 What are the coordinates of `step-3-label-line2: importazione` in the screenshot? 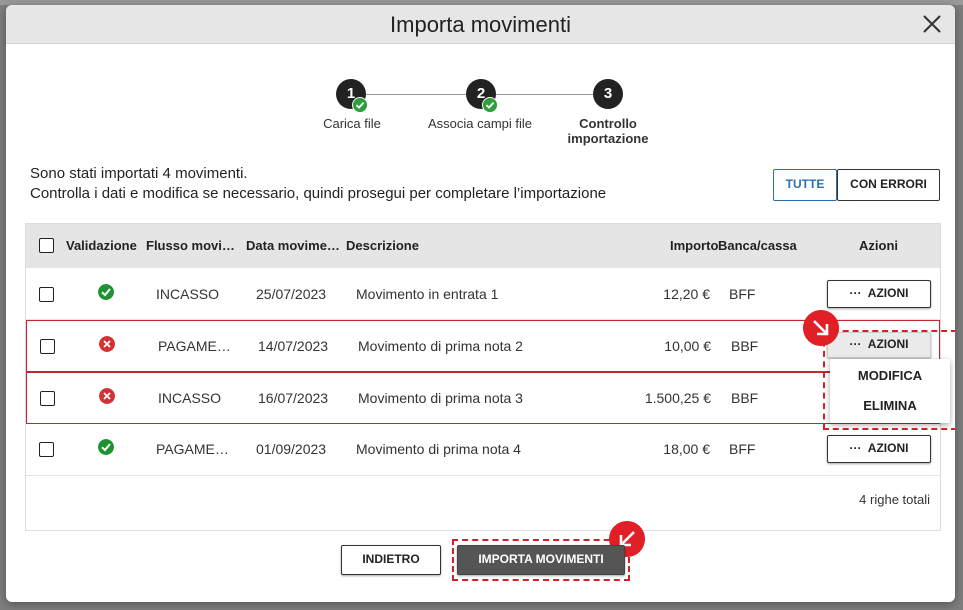 It's located at (608, 138).